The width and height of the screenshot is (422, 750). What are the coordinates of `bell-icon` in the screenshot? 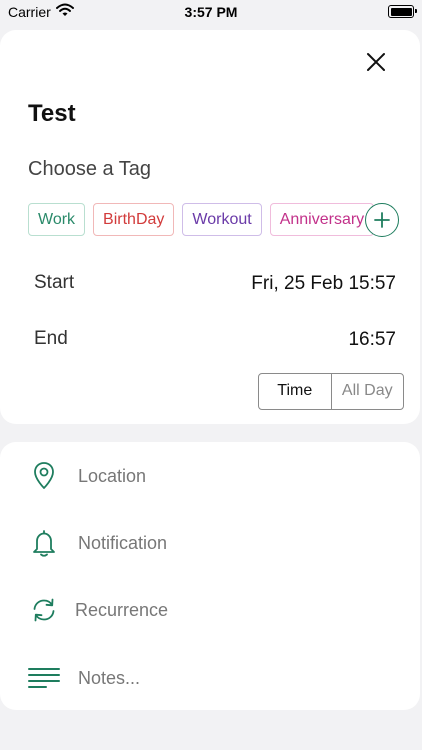 It's located at (44, 543).